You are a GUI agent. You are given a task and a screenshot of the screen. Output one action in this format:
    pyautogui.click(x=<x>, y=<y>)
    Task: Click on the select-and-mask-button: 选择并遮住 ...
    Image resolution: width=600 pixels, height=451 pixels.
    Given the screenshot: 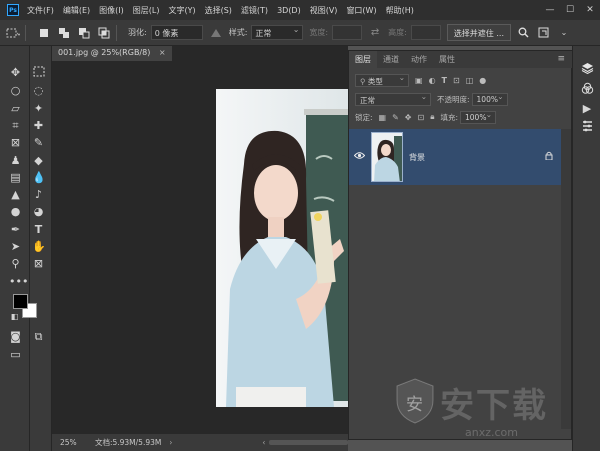 What is the action you would take?
    pyautogui.click(x=478, y=32)
    